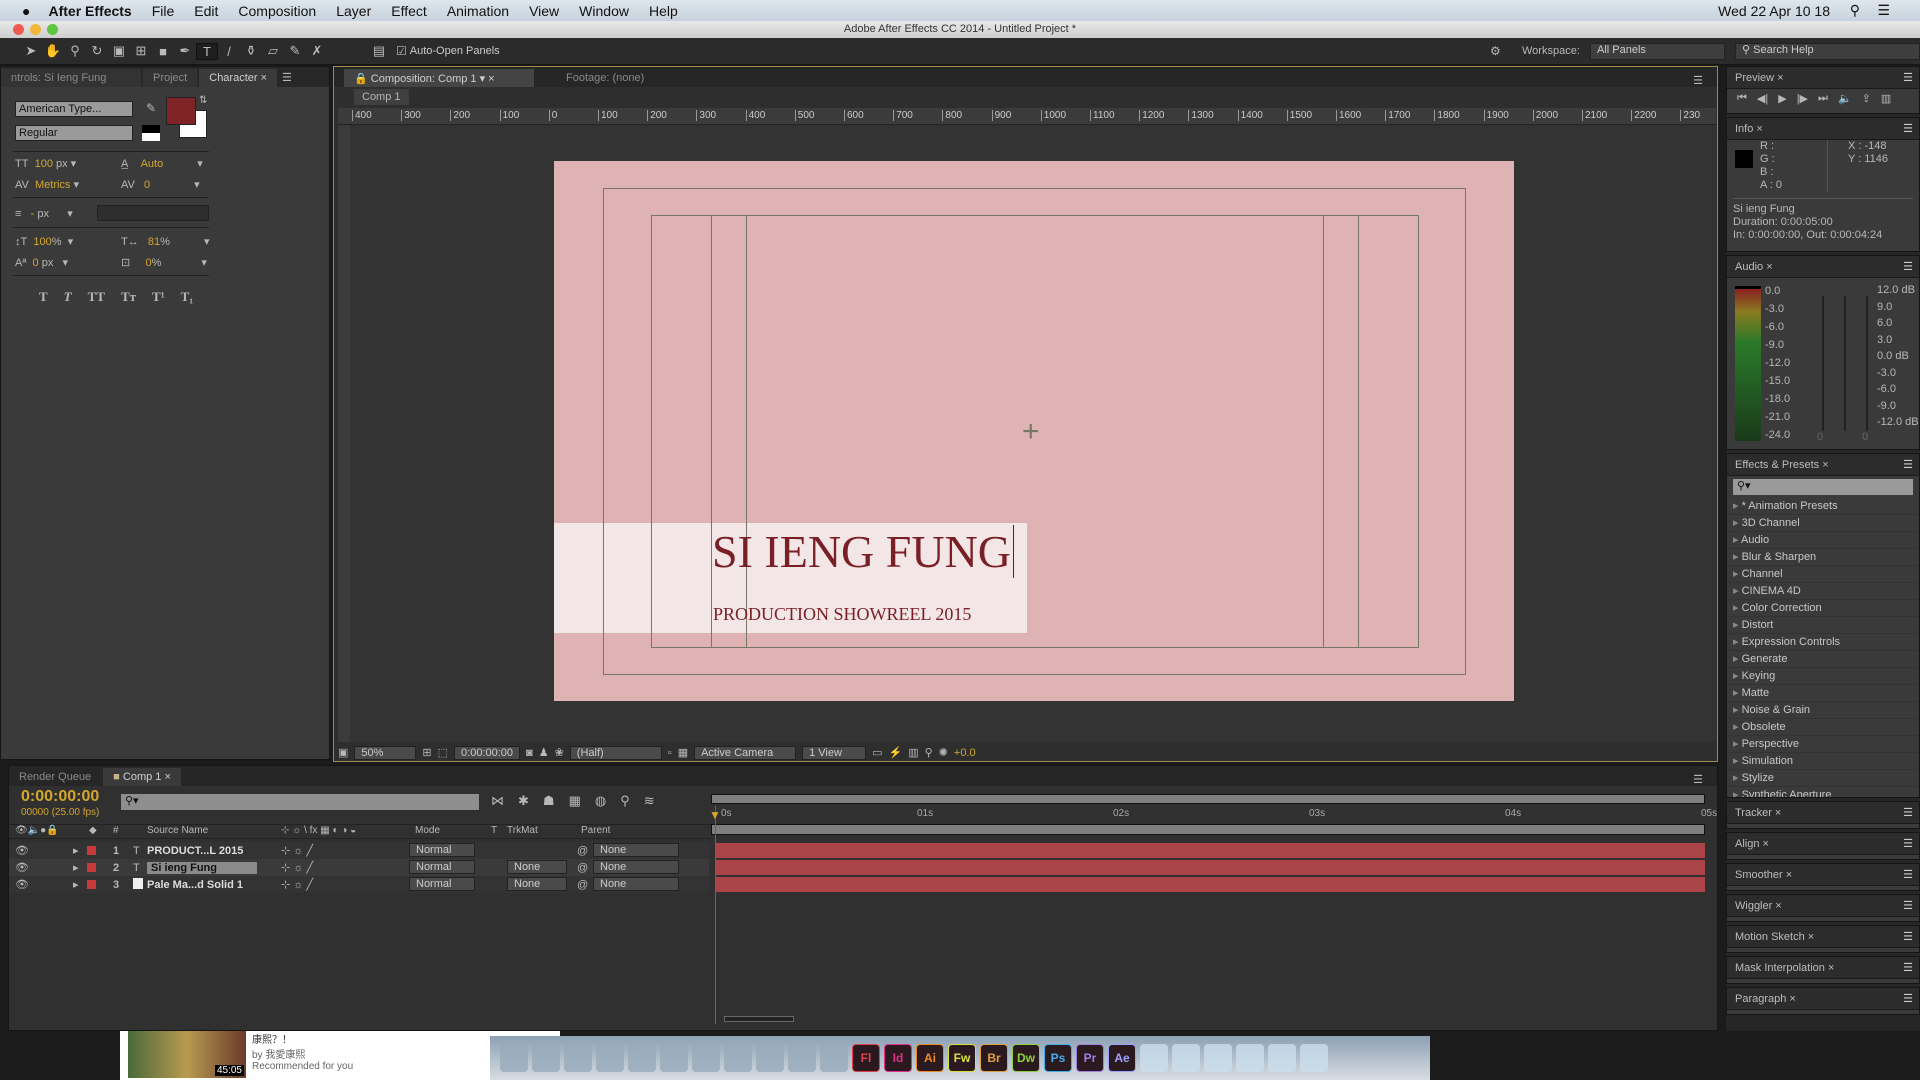  I want to click on tab-composition: 🔒 Composition: Comp 1 ▾ ×, so click(439, 78).